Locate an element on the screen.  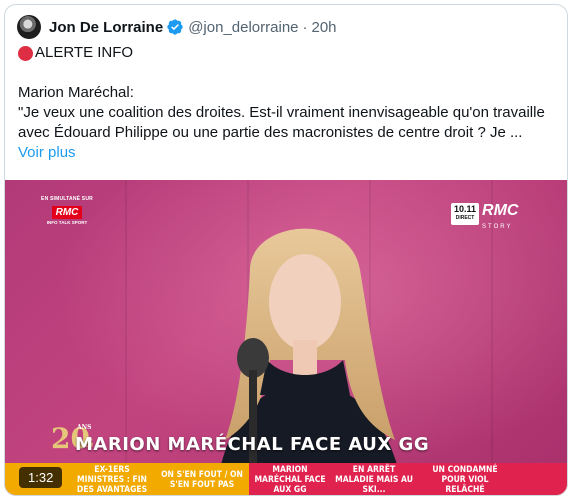
ticker-item: MARION MARÉCHAL FACE AUX GG is located at coordinates (290, 479).